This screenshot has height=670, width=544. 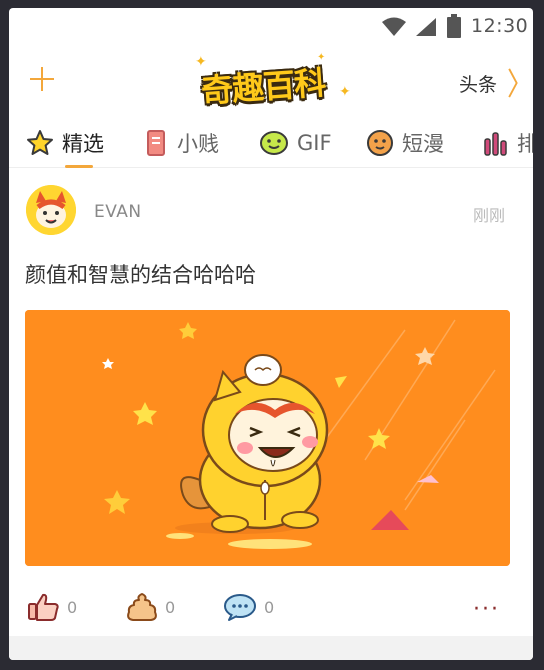 I want to click on feed-divider, so click(x=271, y=648).